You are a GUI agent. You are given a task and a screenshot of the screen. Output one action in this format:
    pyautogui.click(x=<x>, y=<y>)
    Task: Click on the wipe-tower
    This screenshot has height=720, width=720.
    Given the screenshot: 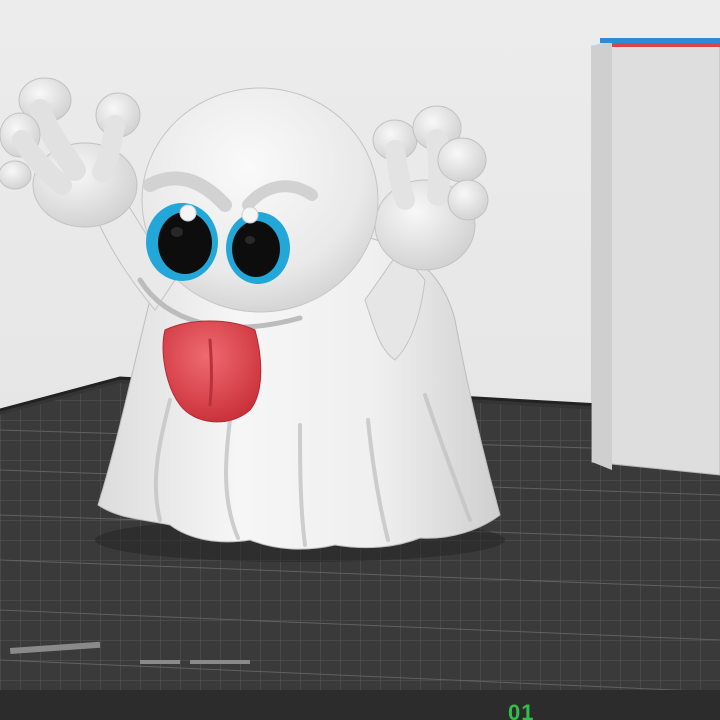 What is the action you would take?
    pyautogui.click(x=655, y=257)
    